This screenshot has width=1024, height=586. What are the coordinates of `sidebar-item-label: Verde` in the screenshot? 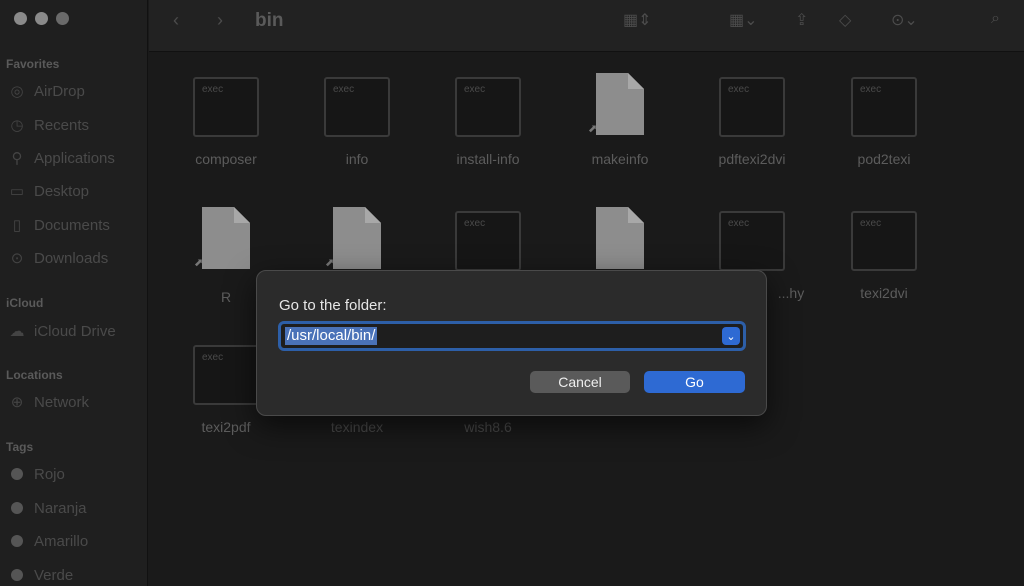 It's located at (54, 575).